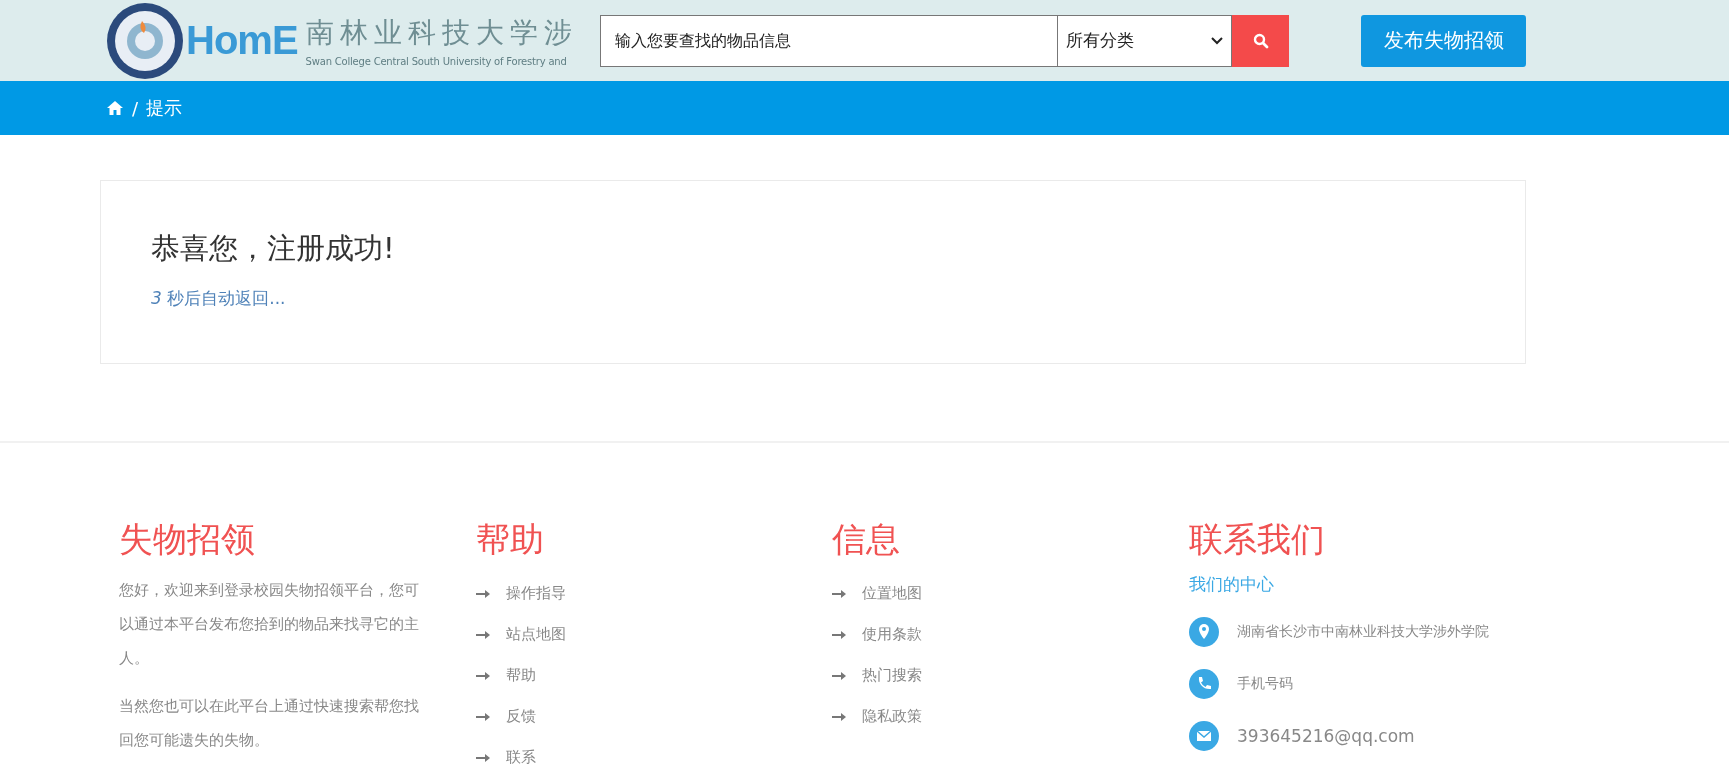 The image size is (1729, 764). Describe the element at coordinates (1204, 632) in the screenshot. I see `location-pin-icon` at that location.